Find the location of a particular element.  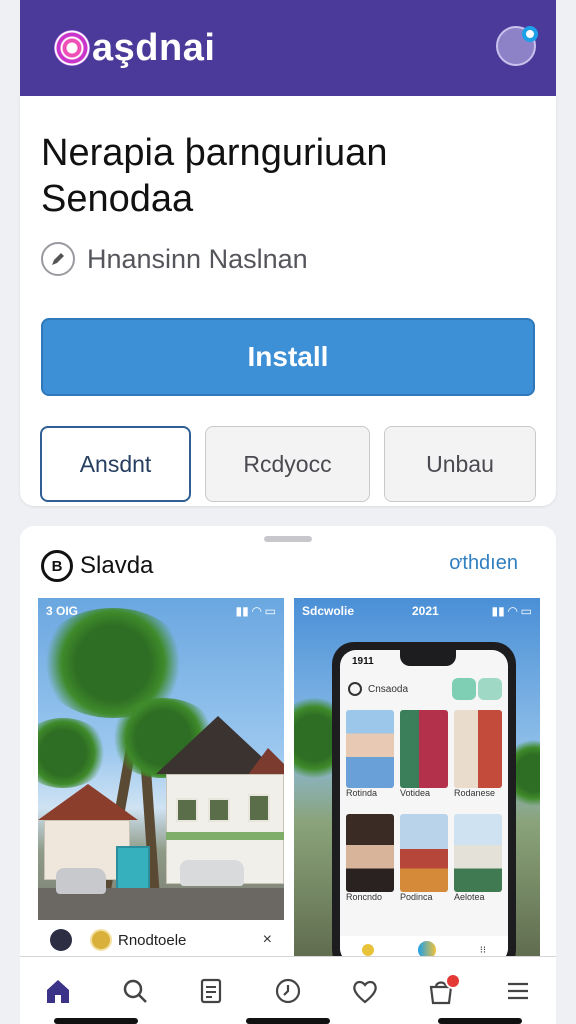

search-icon is located at coordinates (135, 991).